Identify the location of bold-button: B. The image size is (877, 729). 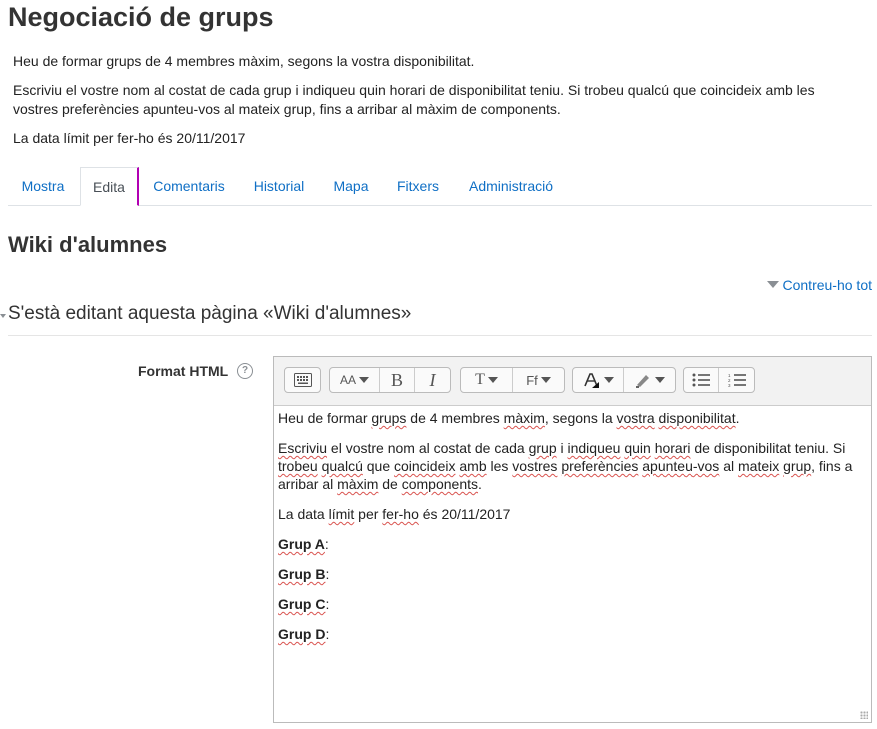
(397, 380).